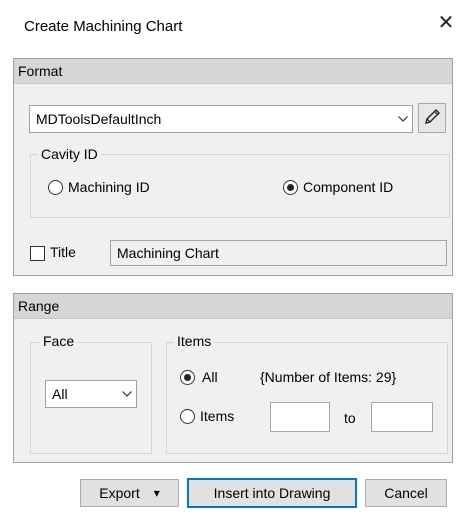 Image resolution: width=462 pixels, height=531 pixels. I want to click on items-frame-label: Items, so click(194, 341).